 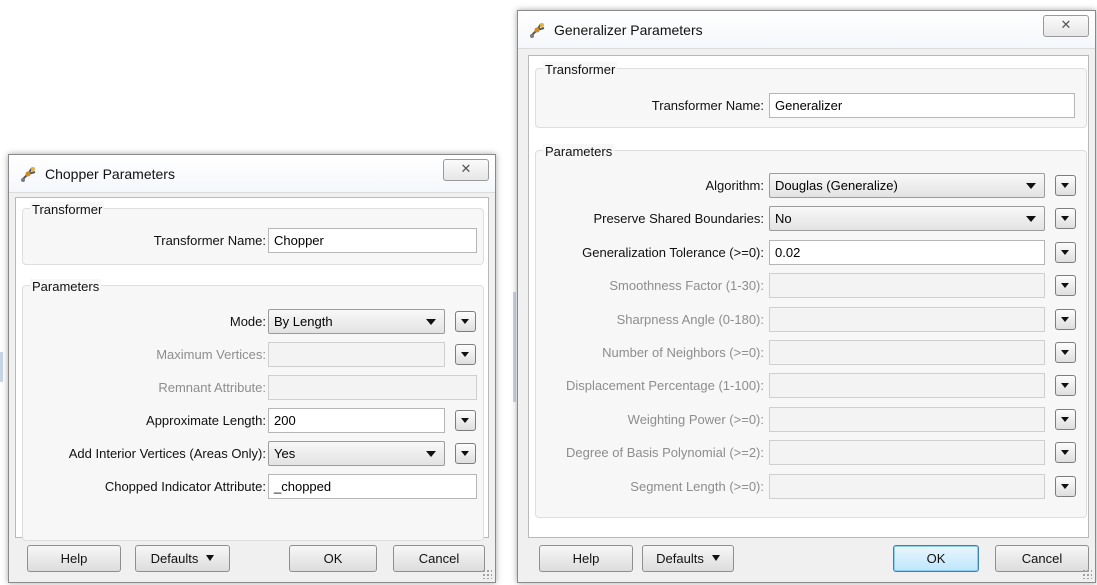 What do you see at coordinates (372, 486) in the screenshot?
I see `chopped-indicator-attribute-input: _chopped` at bounding box center [372, 486].